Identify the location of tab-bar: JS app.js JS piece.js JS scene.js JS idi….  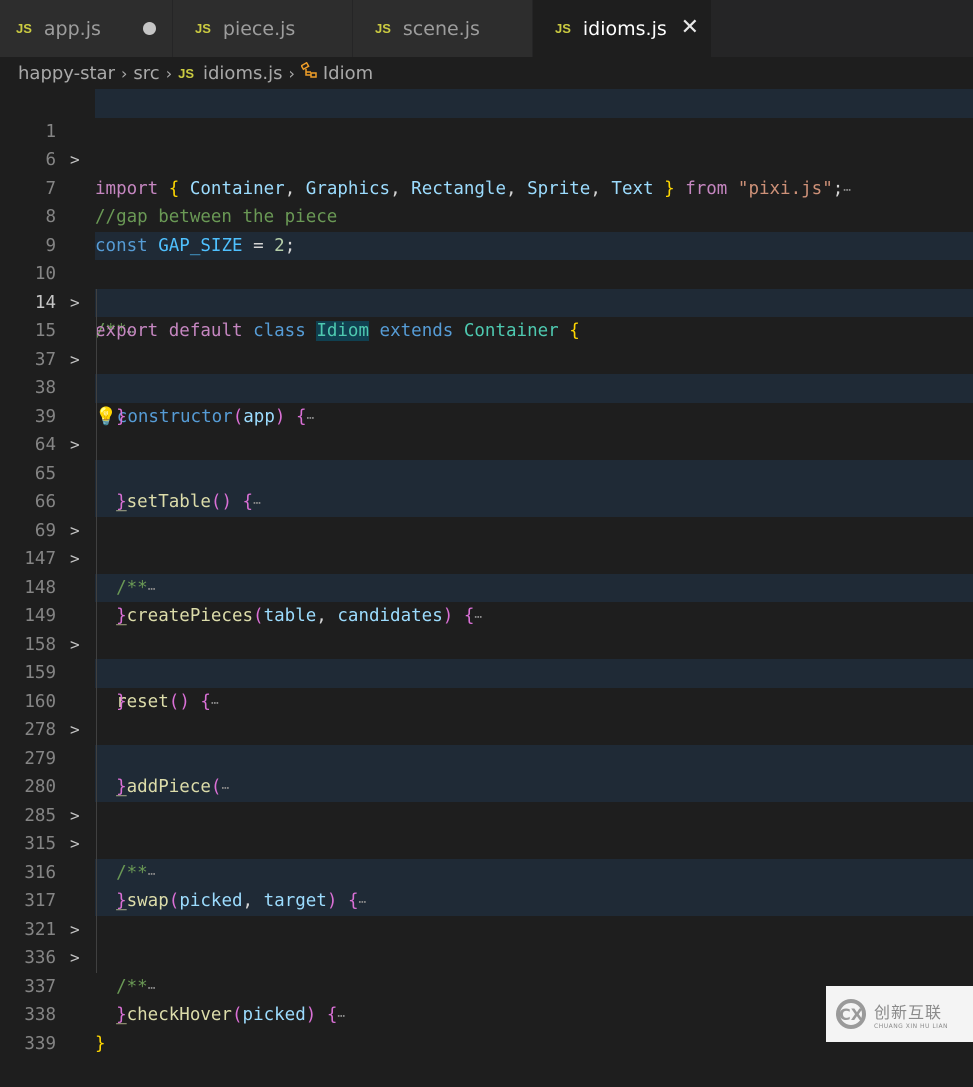
(486, 28).